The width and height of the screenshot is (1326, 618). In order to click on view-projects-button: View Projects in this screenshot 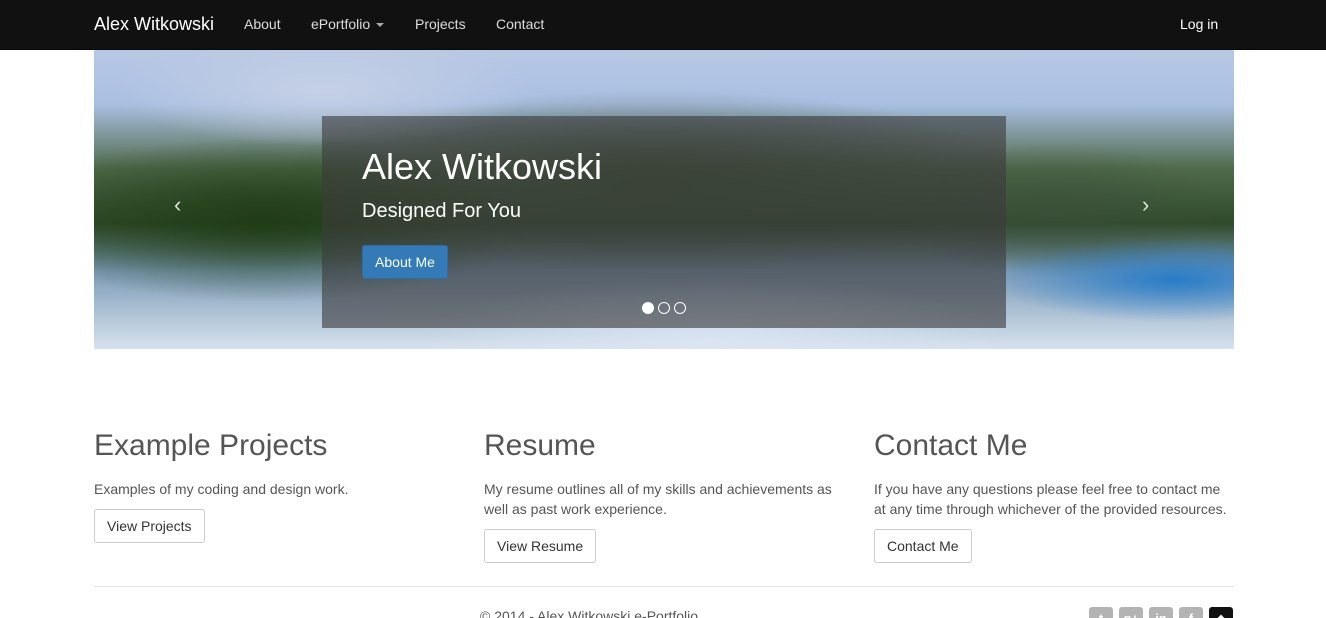, I will do `click(149, 526)`.